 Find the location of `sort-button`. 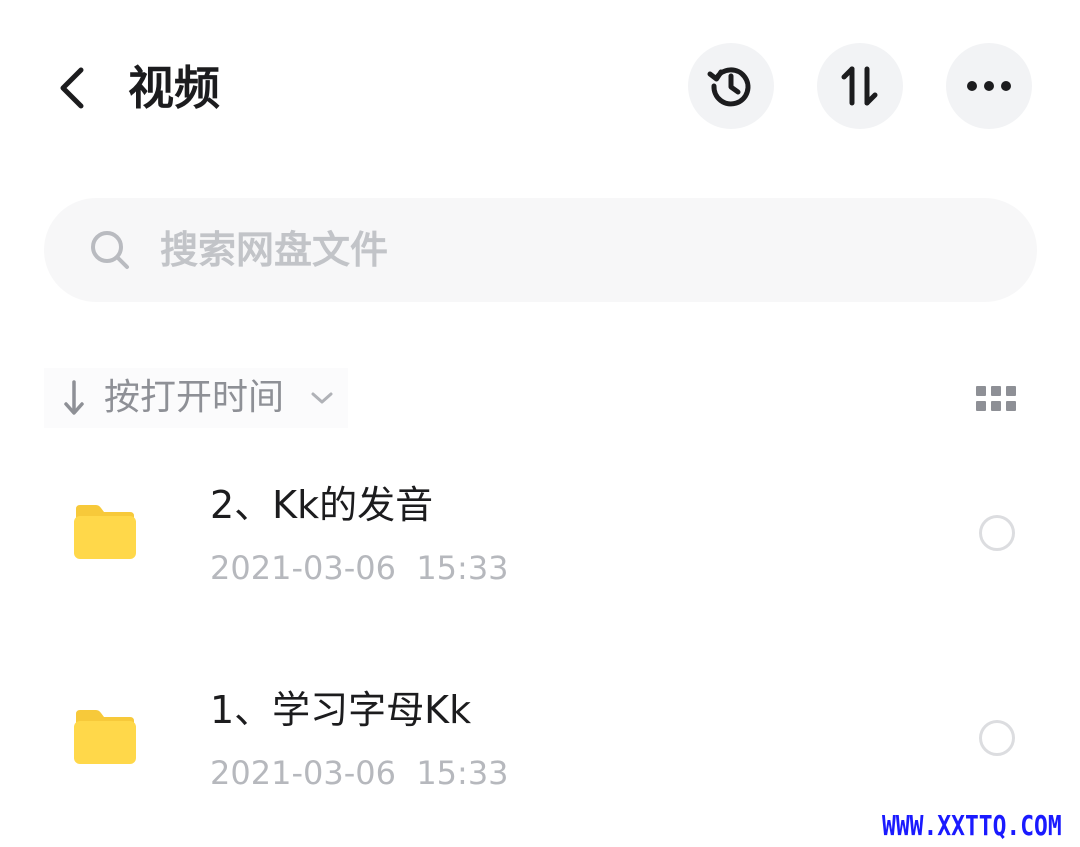

sort-button is located at coordinates (860, 86).